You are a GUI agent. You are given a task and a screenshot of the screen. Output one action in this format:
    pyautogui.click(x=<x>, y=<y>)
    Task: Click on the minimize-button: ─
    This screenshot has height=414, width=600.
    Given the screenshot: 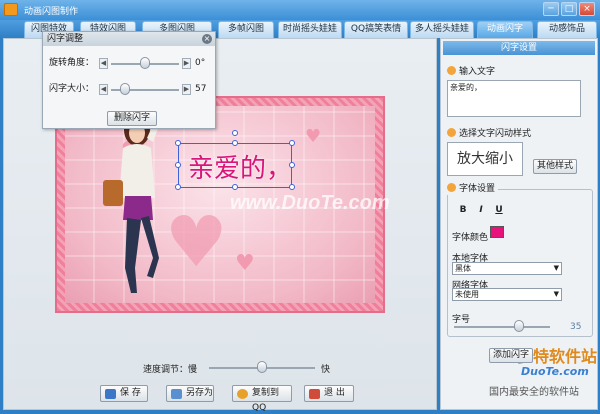 What is the action you would take?
    pyautogui.click(x=551, y=9)
    